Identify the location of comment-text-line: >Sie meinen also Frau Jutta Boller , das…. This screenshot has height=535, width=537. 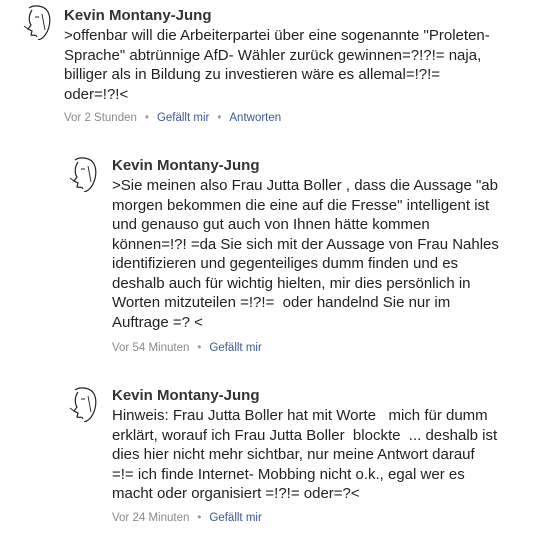
(305, 185).